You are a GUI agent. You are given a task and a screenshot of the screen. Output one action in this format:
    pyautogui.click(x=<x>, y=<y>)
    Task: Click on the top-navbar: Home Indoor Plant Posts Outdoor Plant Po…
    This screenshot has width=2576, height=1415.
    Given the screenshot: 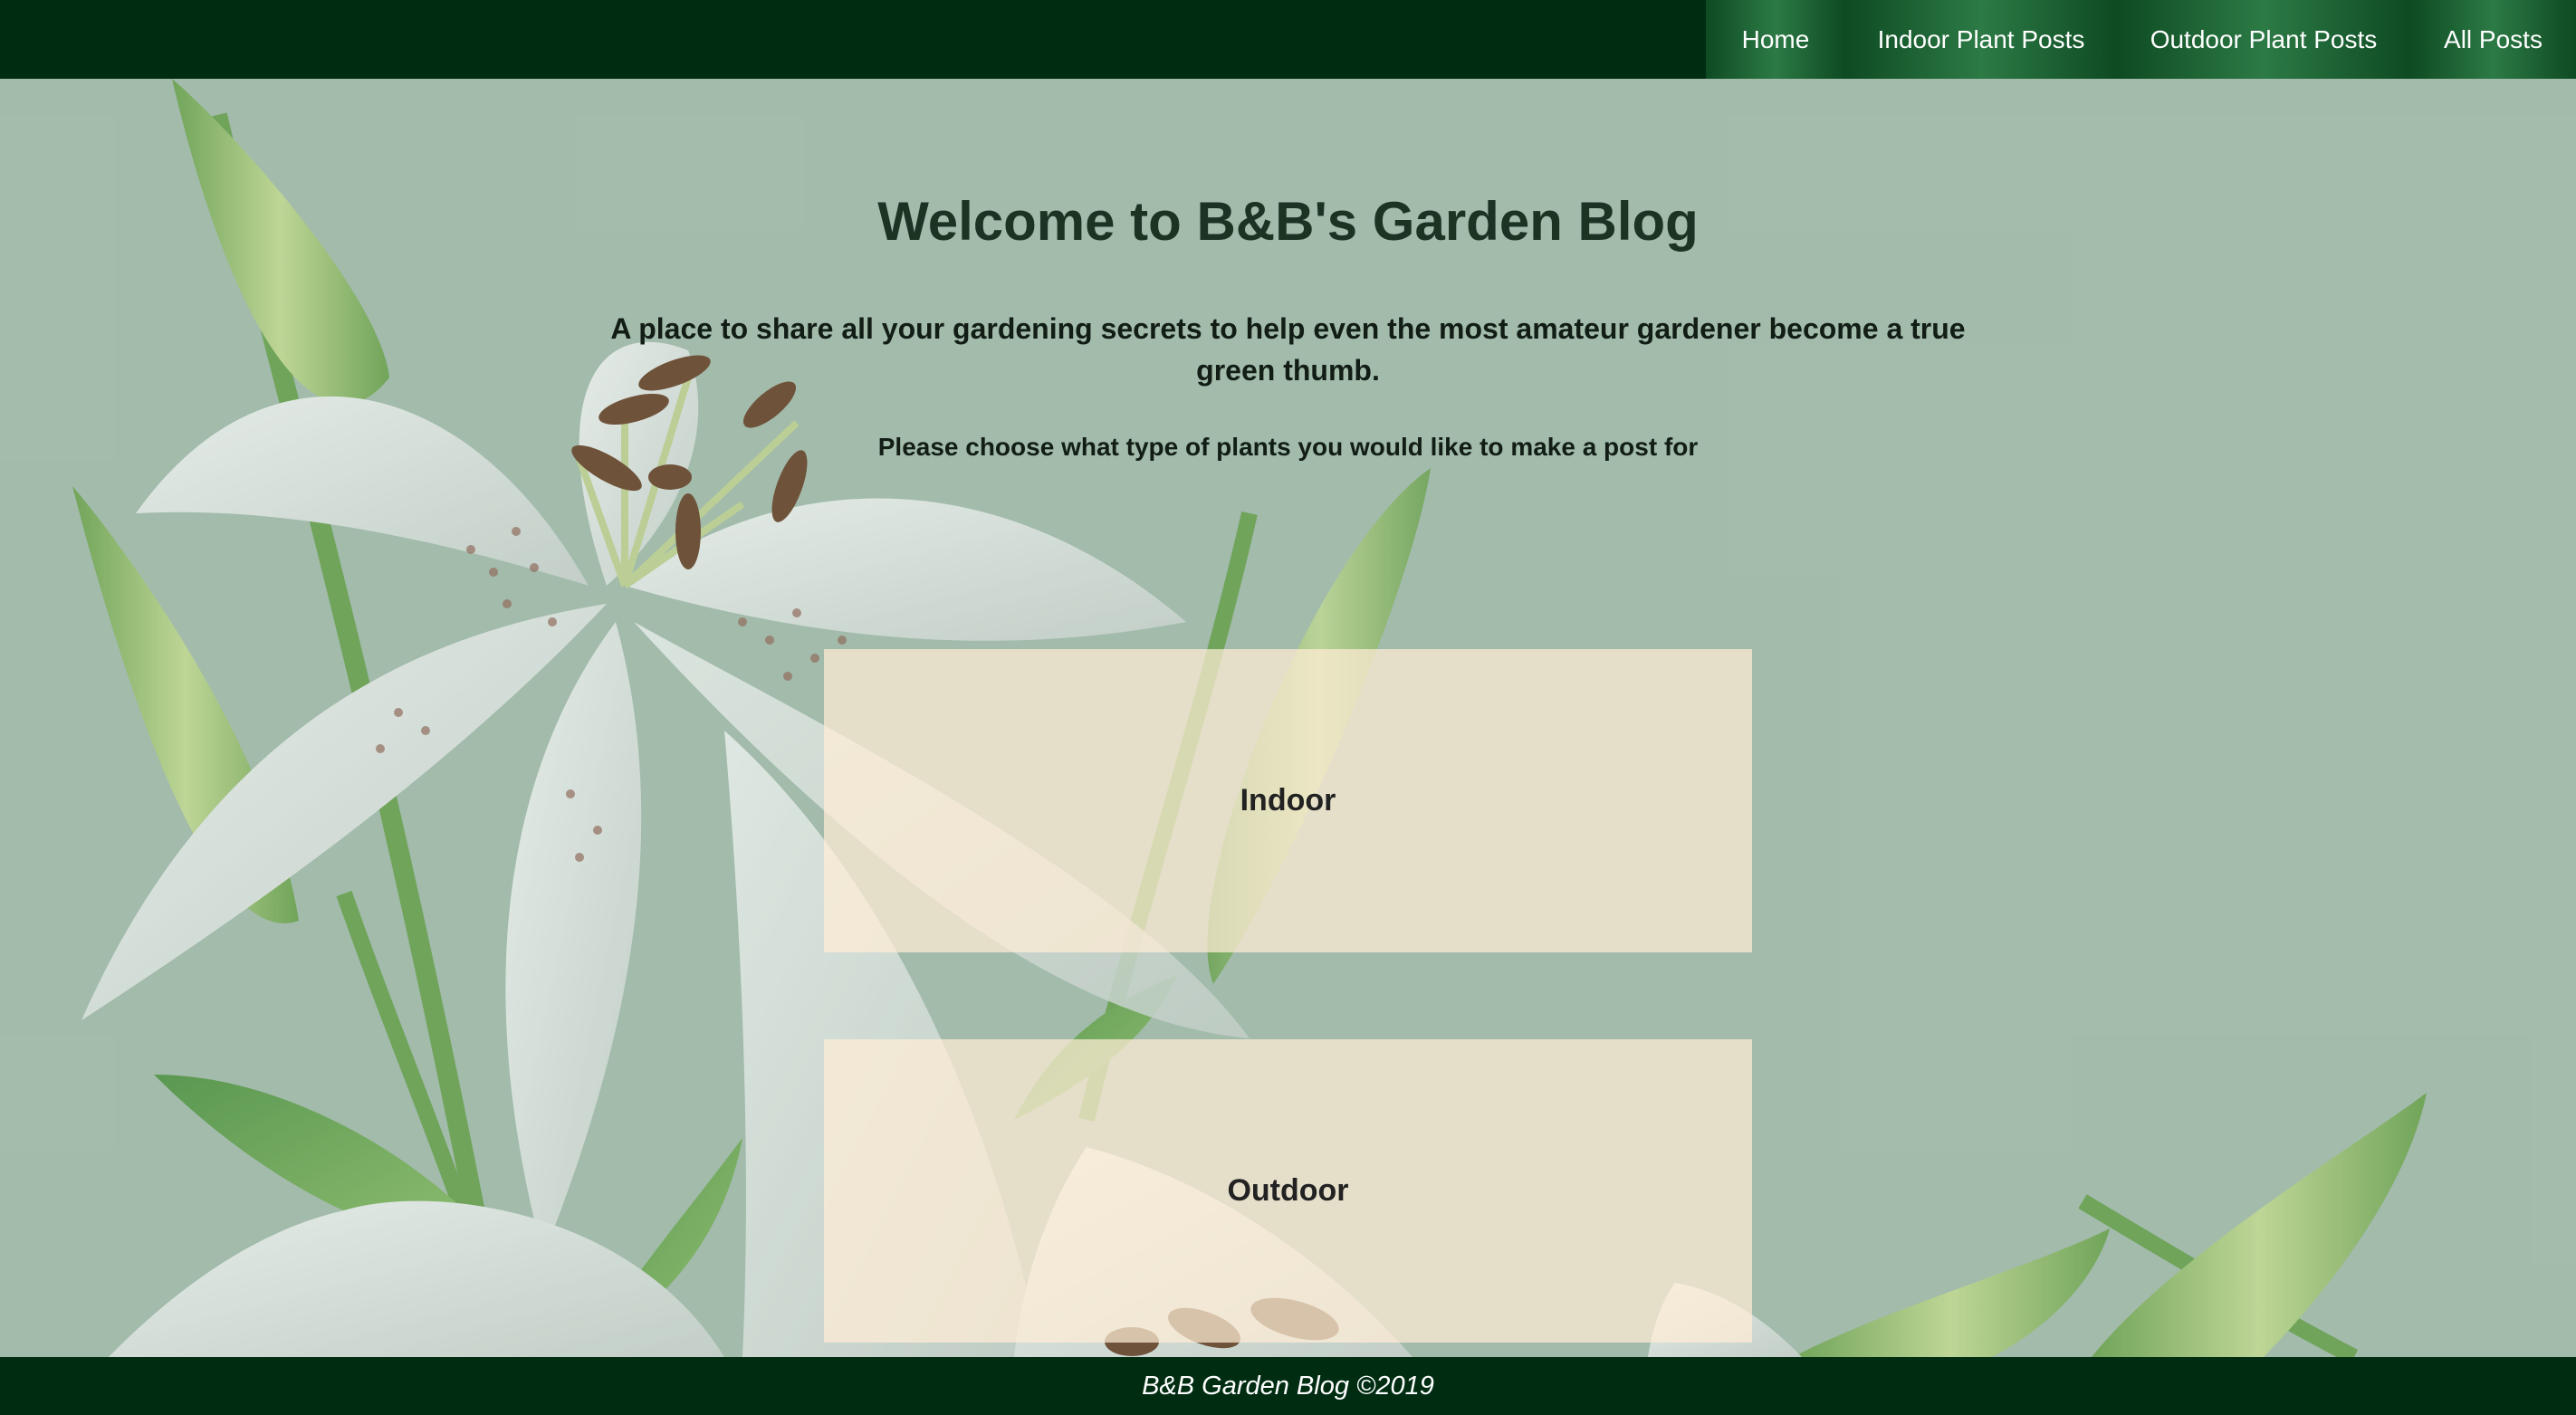 What is the action you would take?
    pyautogui.click(x=1288, y=39)
    